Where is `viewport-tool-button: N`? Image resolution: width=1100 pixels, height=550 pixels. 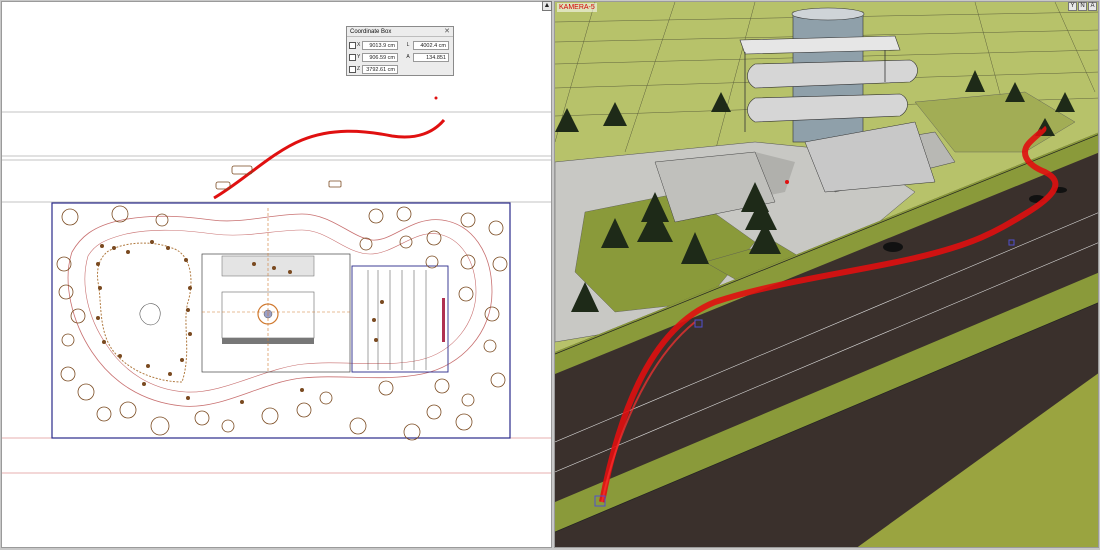 viewport-tool-button: N is located at coordinates (1082, 6).